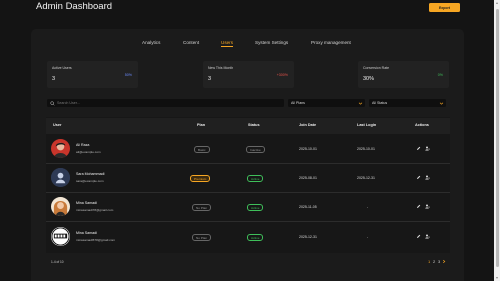 This screenshot has width=500, height=281. What do you see at coordinates (201, 125) in the screenshot?
I see `column-header-plan: Plan` at bounding box center [201, 125].